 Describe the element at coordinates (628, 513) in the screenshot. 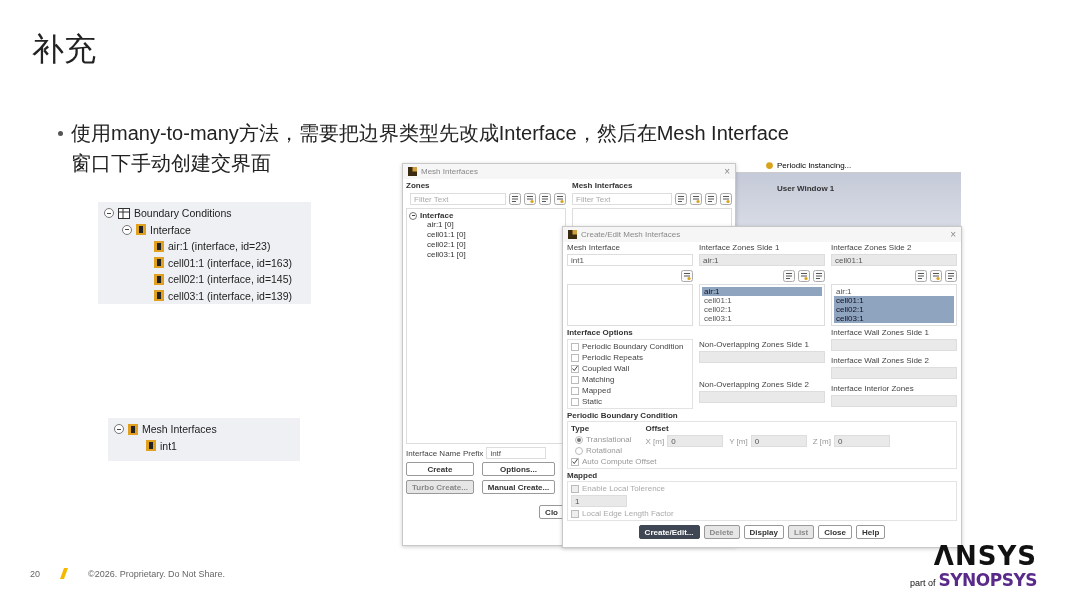

I see `checkbox-label: Local Edge Length Factor` at that location.